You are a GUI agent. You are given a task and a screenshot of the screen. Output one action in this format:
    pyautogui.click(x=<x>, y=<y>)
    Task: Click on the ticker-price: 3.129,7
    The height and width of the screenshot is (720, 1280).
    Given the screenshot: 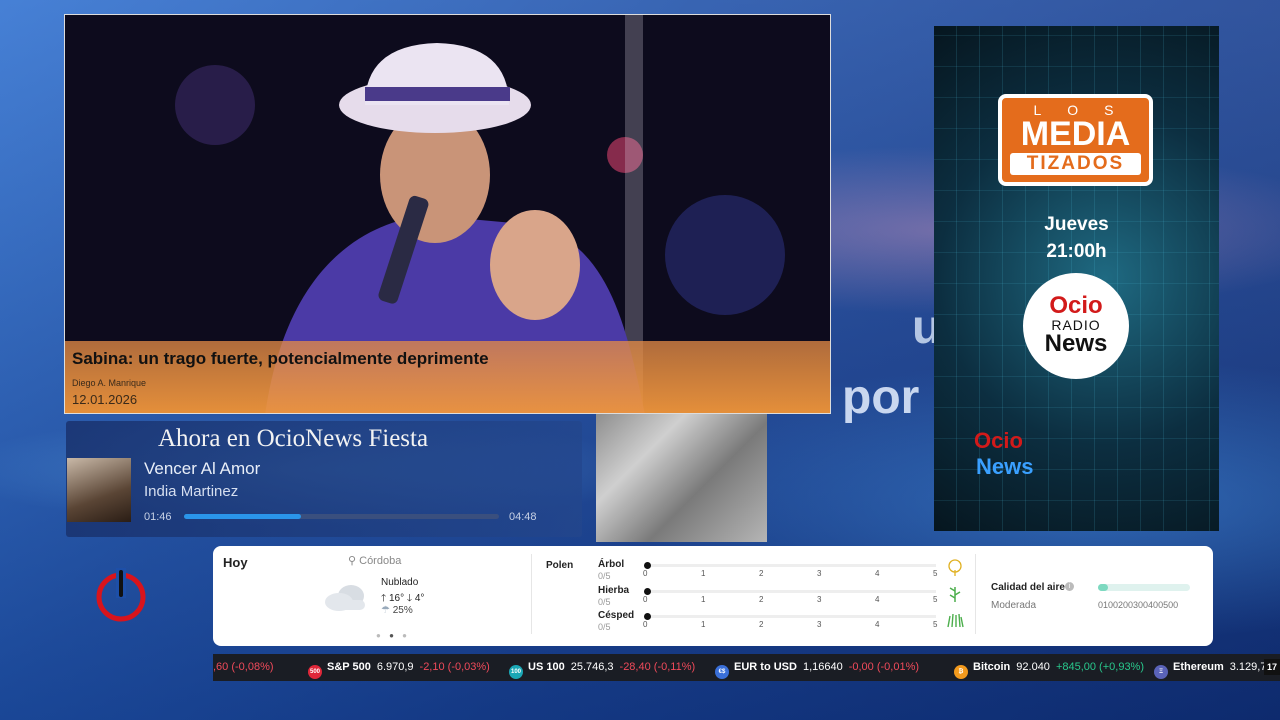 What is the action you would take?
    pyautogui.click(x=1248, y=667)
    